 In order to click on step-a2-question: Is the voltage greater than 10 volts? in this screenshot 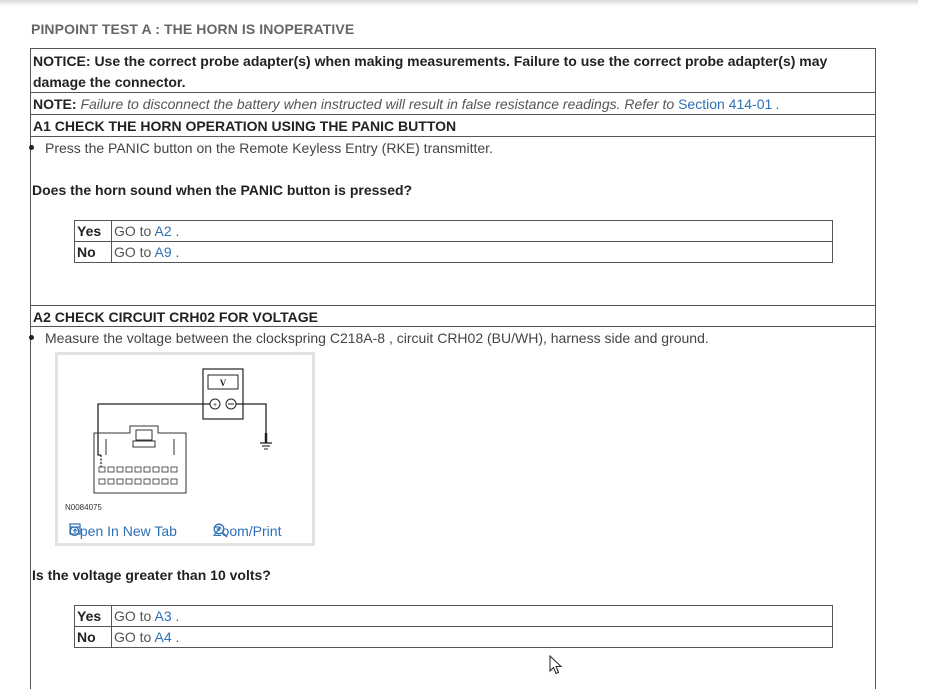, I will do `click(151, 575)`.